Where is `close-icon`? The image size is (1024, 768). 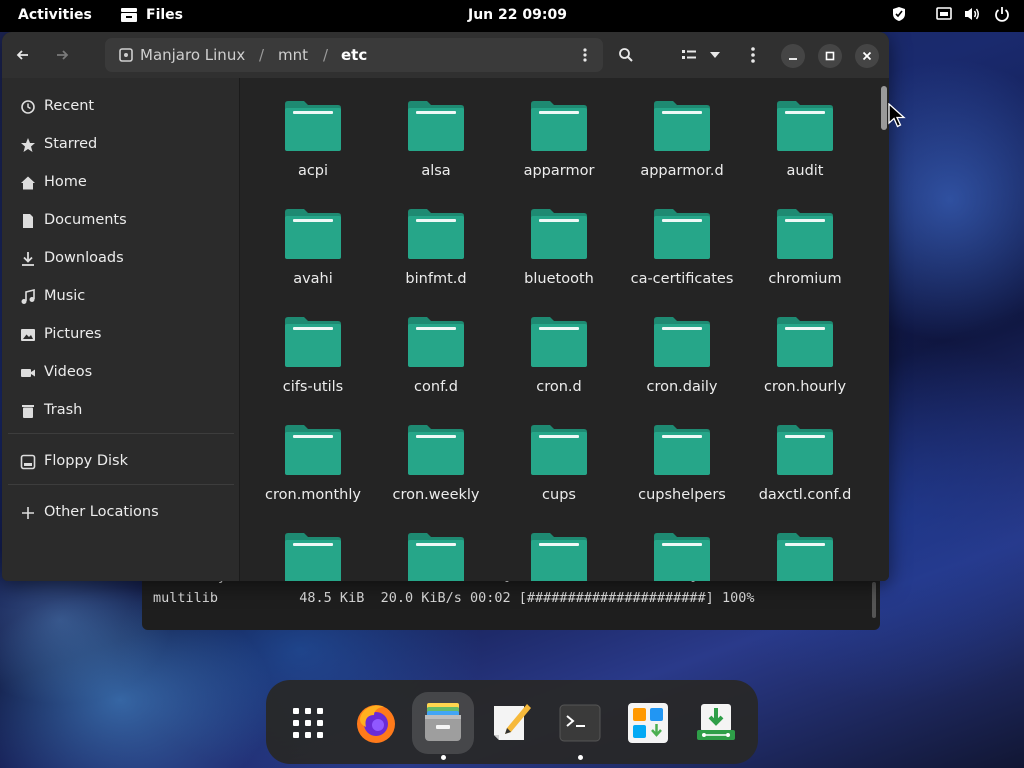 close-icon is located at coordinates (867, 56).